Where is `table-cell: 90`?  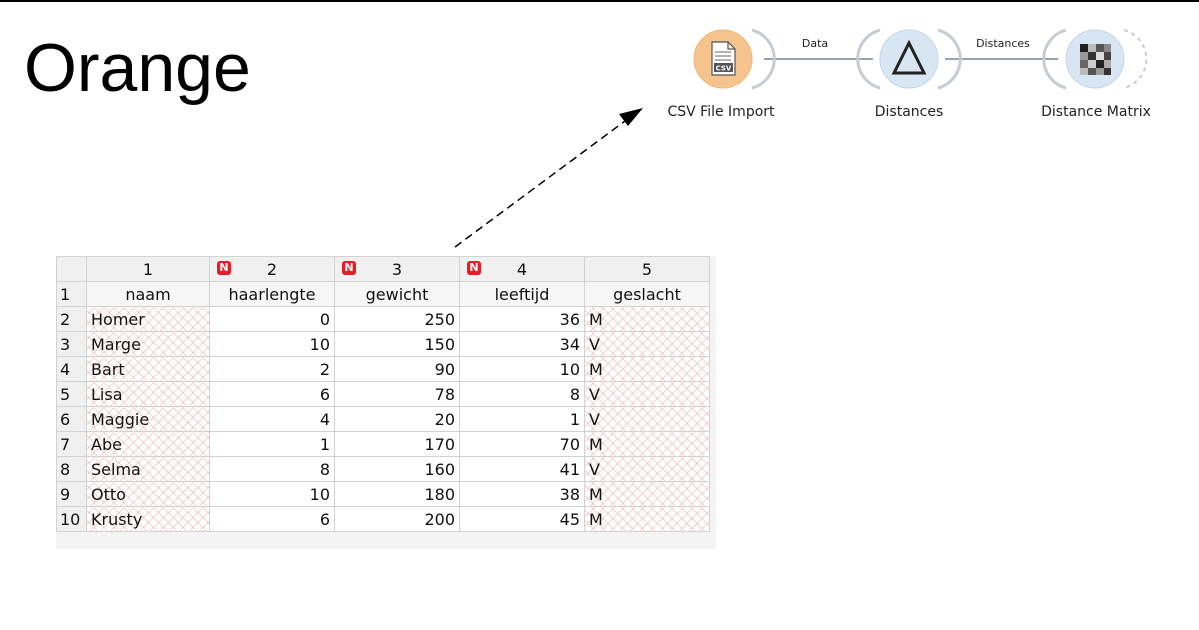
table-cell: 90 is located at coordinates (397, 369).